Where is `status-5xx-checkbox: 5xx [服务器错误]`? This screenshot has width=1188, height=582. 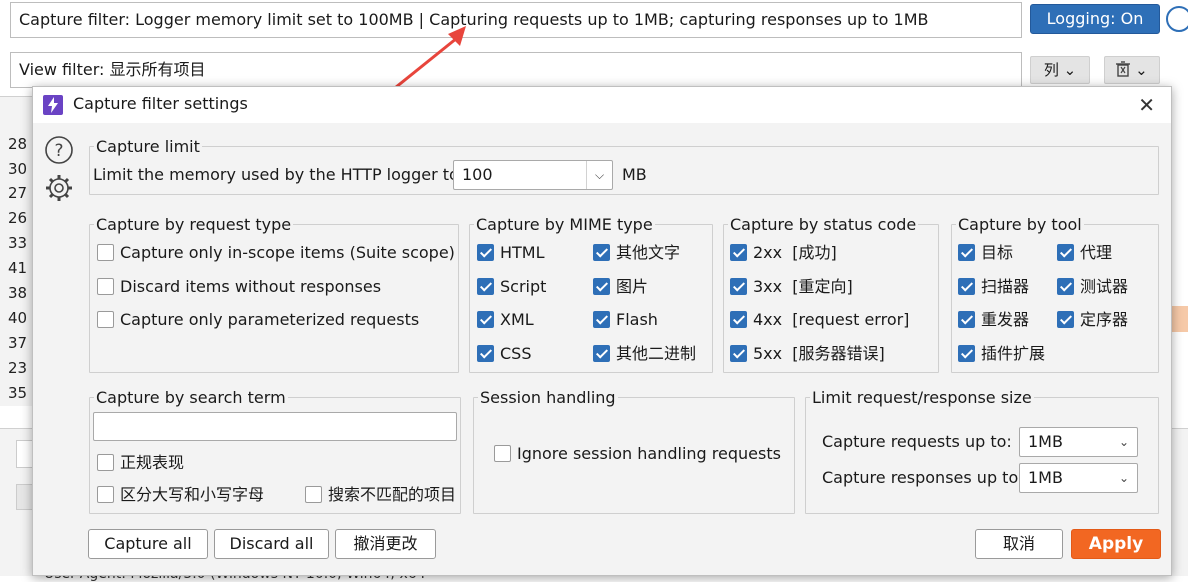 status-5xx-checkbox: 5xx [服务器错误] is located at coordinates (807, 354).